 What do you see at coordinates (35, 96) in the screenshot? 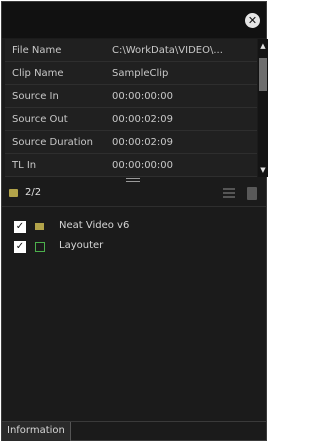
I see `property-name: Source In` at bounding box center [35, 96].